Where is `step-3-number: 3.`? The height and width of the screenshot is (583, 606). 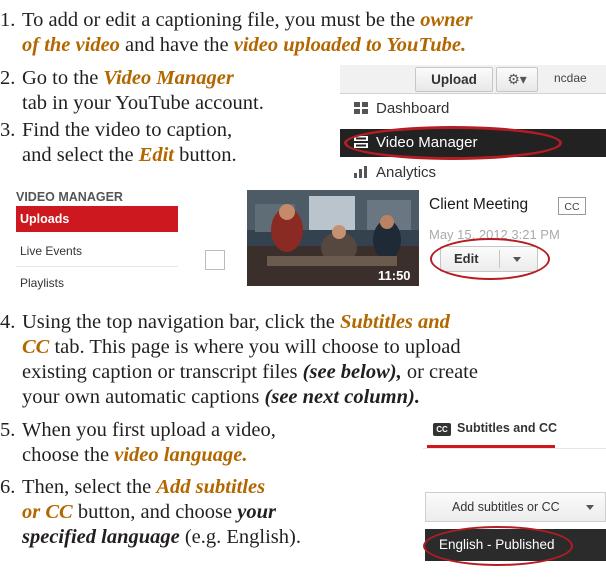 step-3-number: 3. is located at coordinates (8, 130).